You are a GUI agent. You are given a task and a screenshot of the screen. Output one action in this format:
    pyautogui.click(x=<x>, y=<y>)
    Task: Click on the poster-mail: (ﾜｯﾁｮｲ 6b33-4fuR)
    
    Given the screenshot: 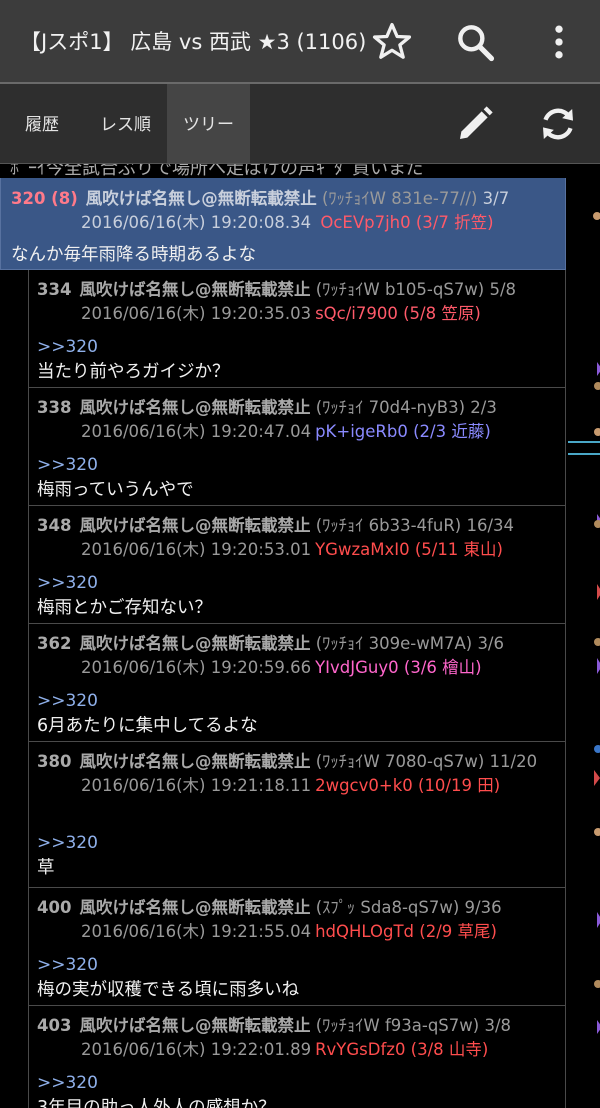 What is the action you would take?
    pyautogui.click(x=388, y=525)
    